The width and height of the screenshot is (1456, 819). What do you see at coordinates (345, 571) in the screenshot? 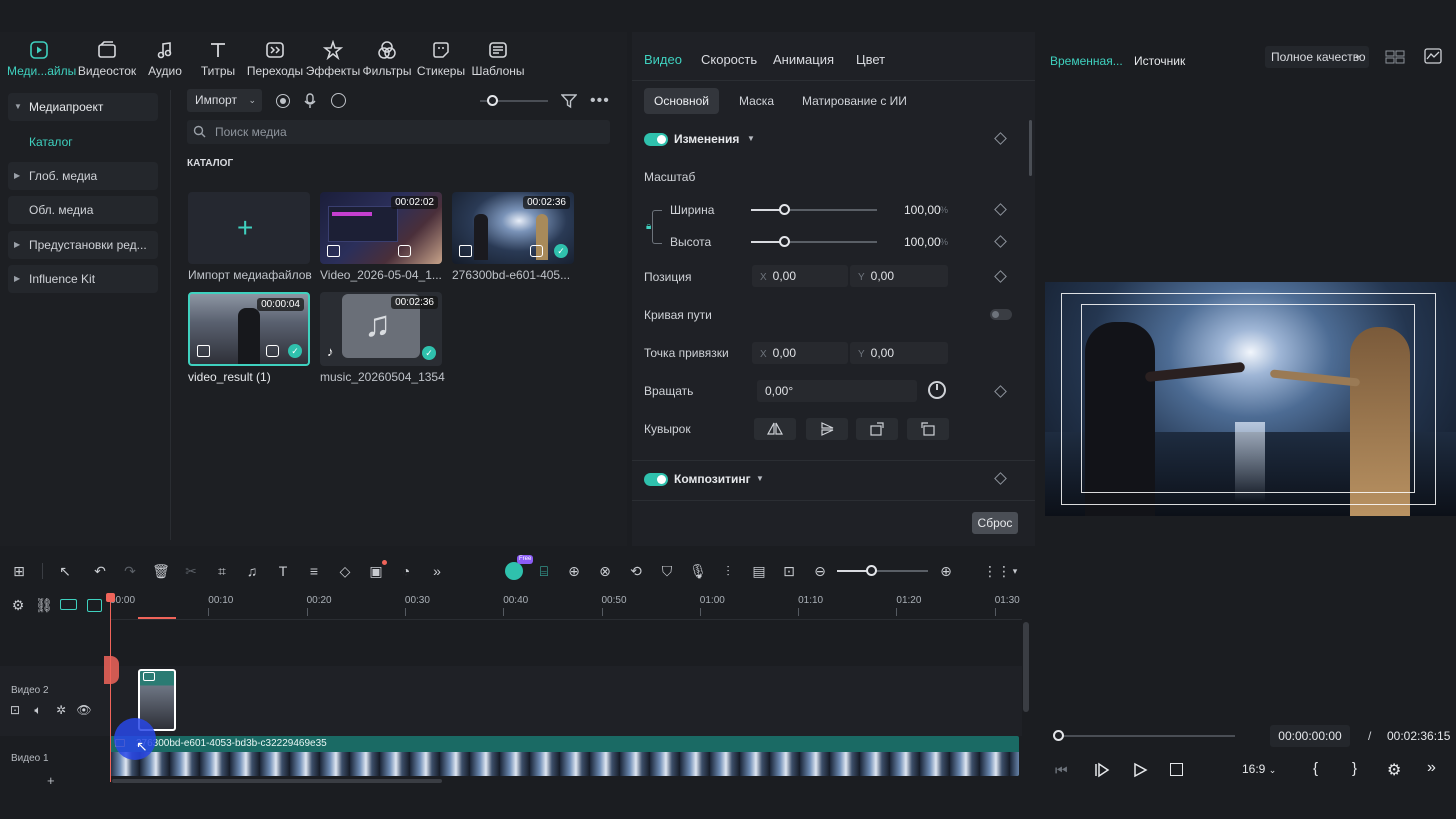
I see `mask-shape-icon: ◇` at bounding box center [345, 571].